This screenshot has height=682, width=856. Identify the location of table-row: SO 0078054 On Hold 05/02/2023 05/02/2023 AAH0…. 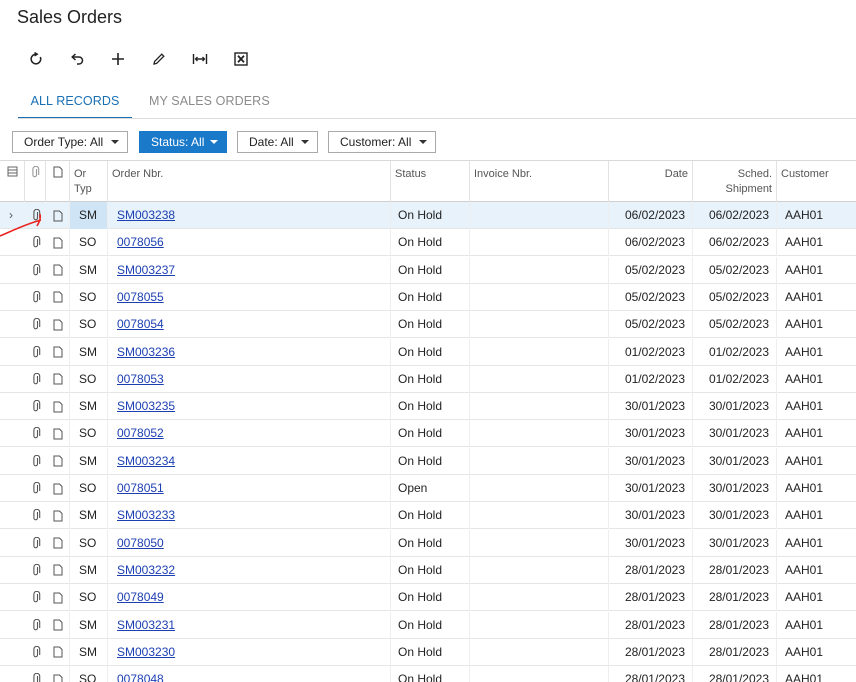
(428, 325).